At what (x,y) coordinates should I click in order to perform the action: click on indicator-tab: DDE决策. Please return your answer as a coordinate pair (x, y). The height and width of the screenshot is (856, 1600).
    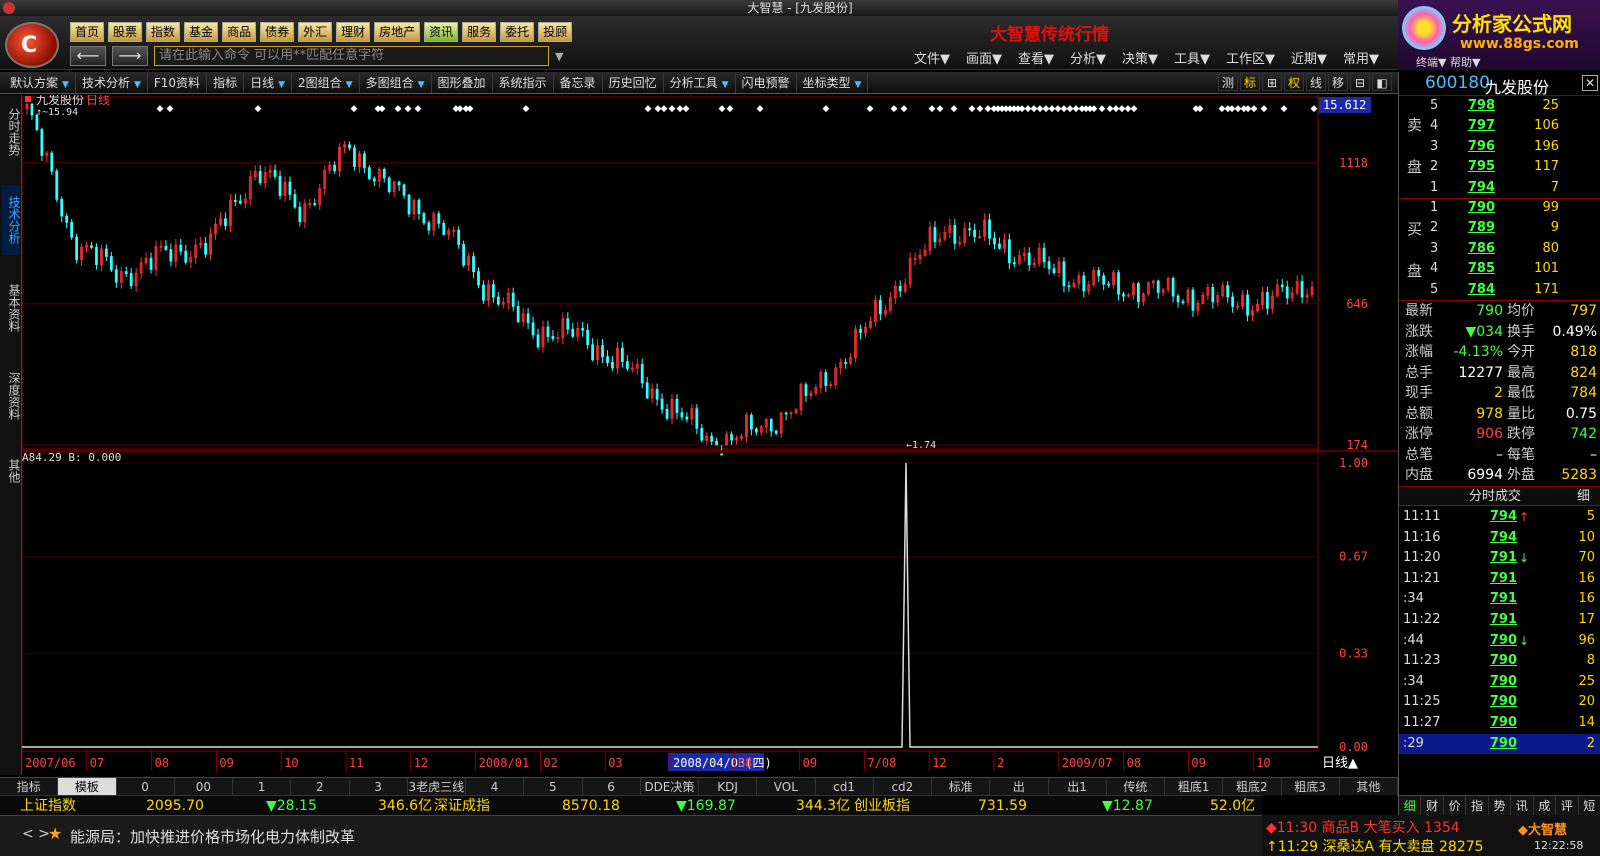
    Looking at the image, I should click on (670, 787).